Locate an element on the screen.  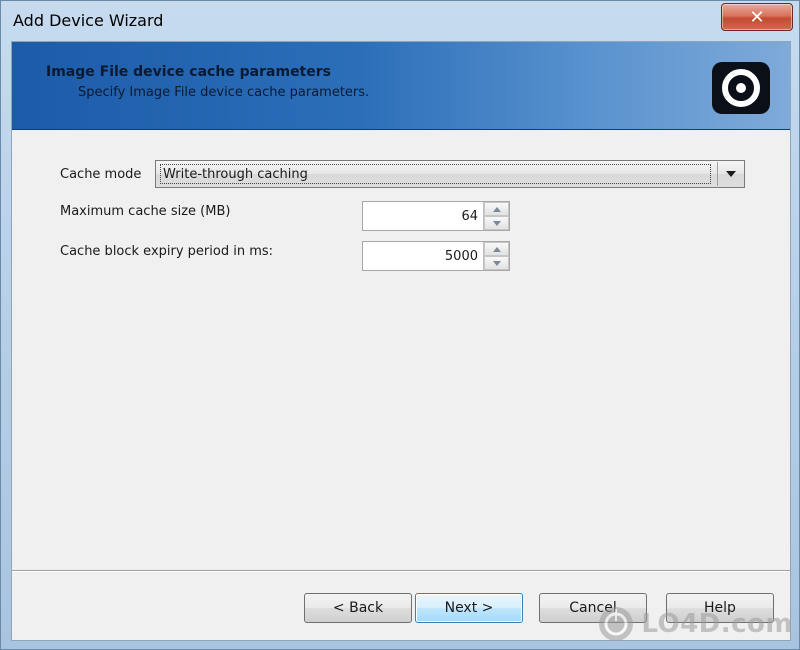
cache-mode-dropdown: Write-through caching is located at coordinates (450, 174).